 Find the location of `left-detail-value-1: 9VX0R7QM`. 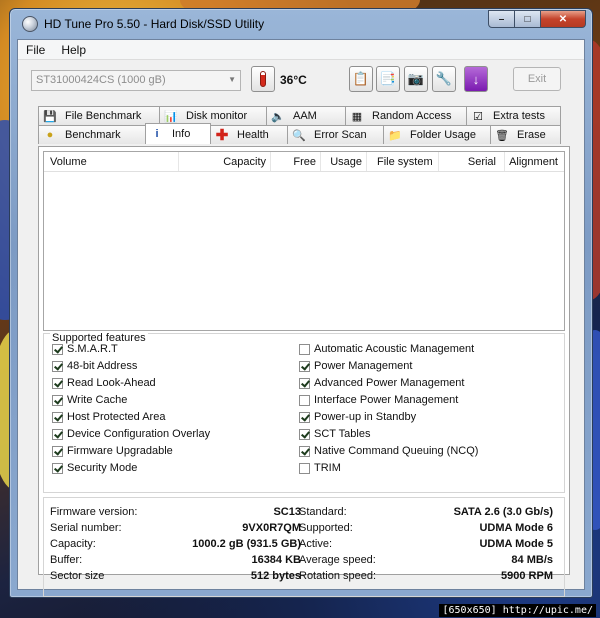

left-detail-value-1: 9VX0R7QM is located at coordinates (271, 528).